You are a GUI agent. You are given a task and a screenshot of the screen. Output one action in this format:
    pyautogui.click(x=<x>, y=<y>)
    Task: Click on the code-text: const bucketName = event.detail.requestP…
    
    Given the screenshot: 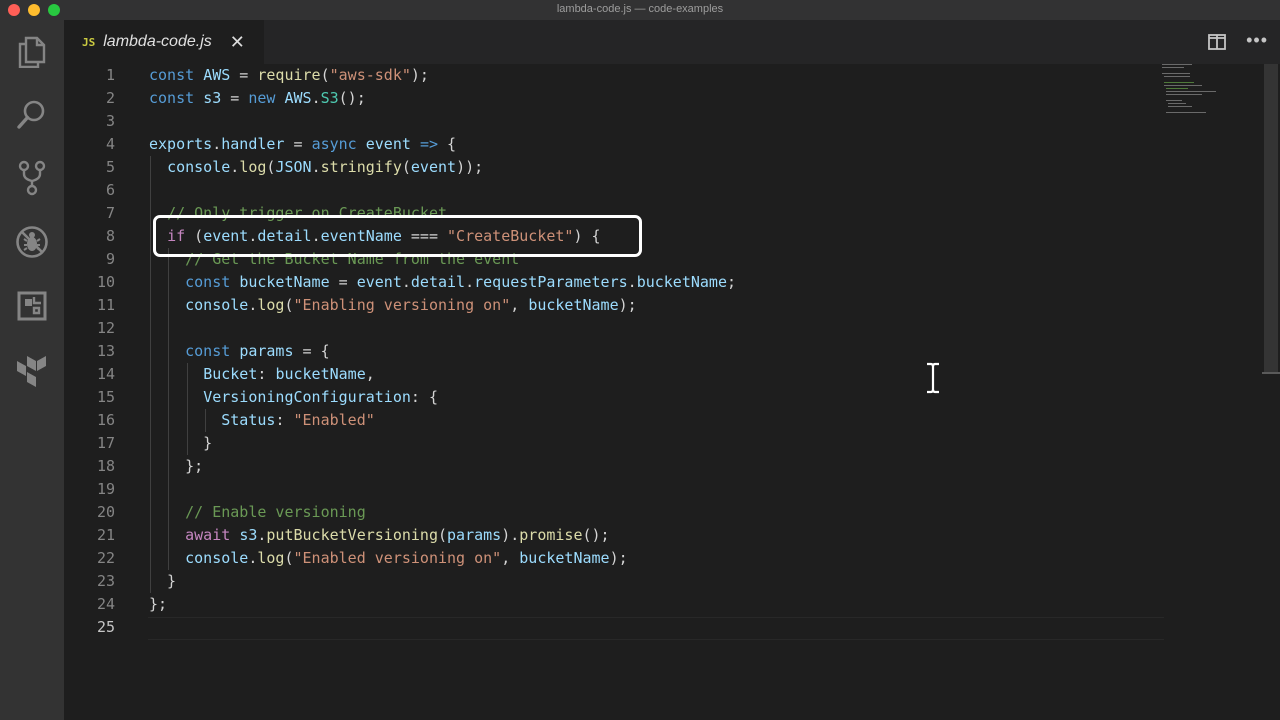 What is the action you would take?
    pyautogui.click(x=442, y=282)
    